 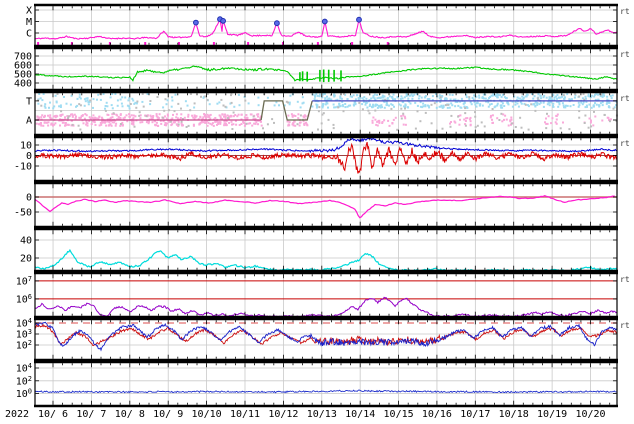 I want to click on date-label: 10/20, so click(x=590, y=414).